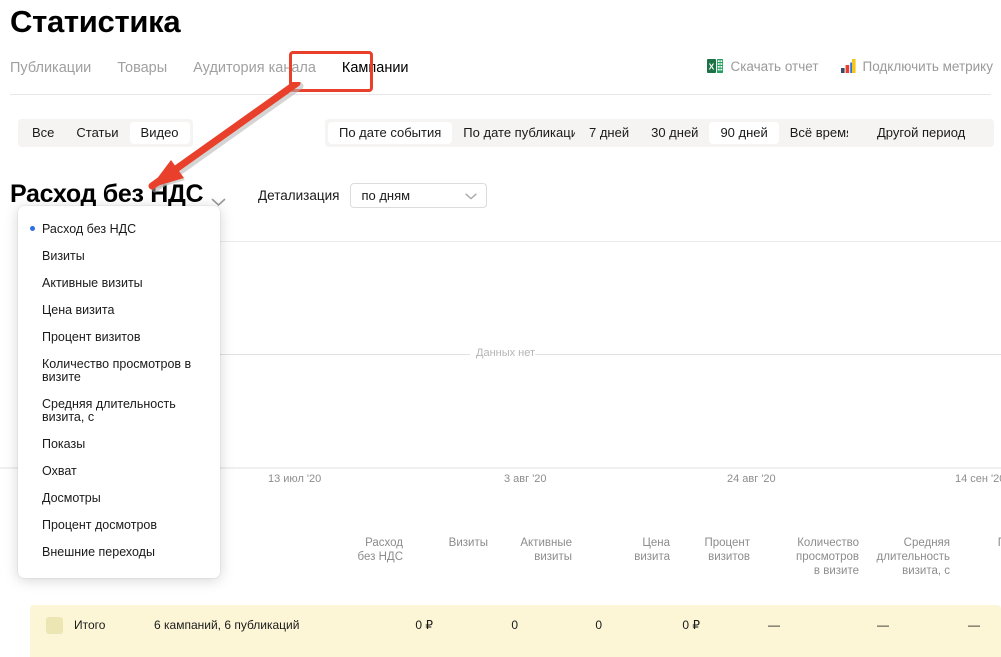 The height and width of the screenshot is (657, 1001). I want to click on column-header-views-per-visit: Количество просмотров в визите, so click(817, 557).